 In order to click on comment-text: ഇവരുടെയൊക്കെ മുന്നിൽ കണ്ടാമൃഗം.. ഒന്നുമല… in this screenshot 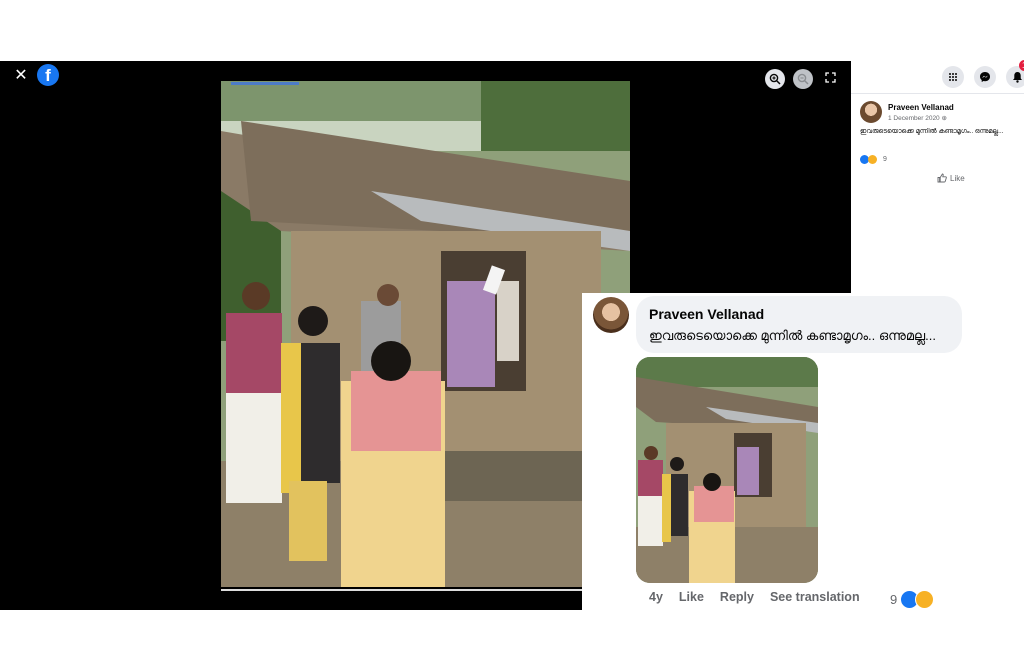, I will do `click(792, 335)`.